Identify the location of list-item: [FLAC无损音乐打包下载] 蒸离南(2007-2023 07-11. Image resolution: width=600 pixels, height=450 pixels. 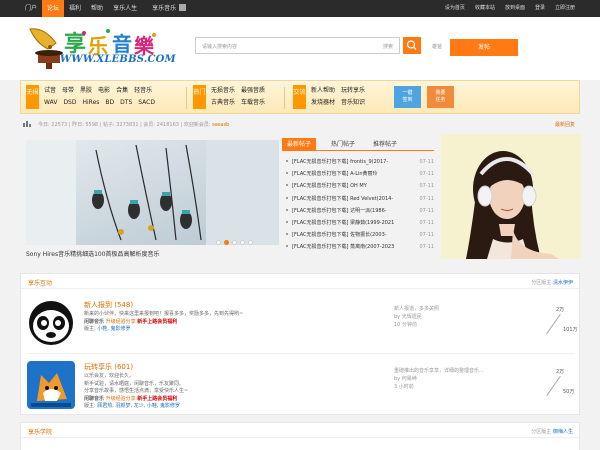
(360, 247).